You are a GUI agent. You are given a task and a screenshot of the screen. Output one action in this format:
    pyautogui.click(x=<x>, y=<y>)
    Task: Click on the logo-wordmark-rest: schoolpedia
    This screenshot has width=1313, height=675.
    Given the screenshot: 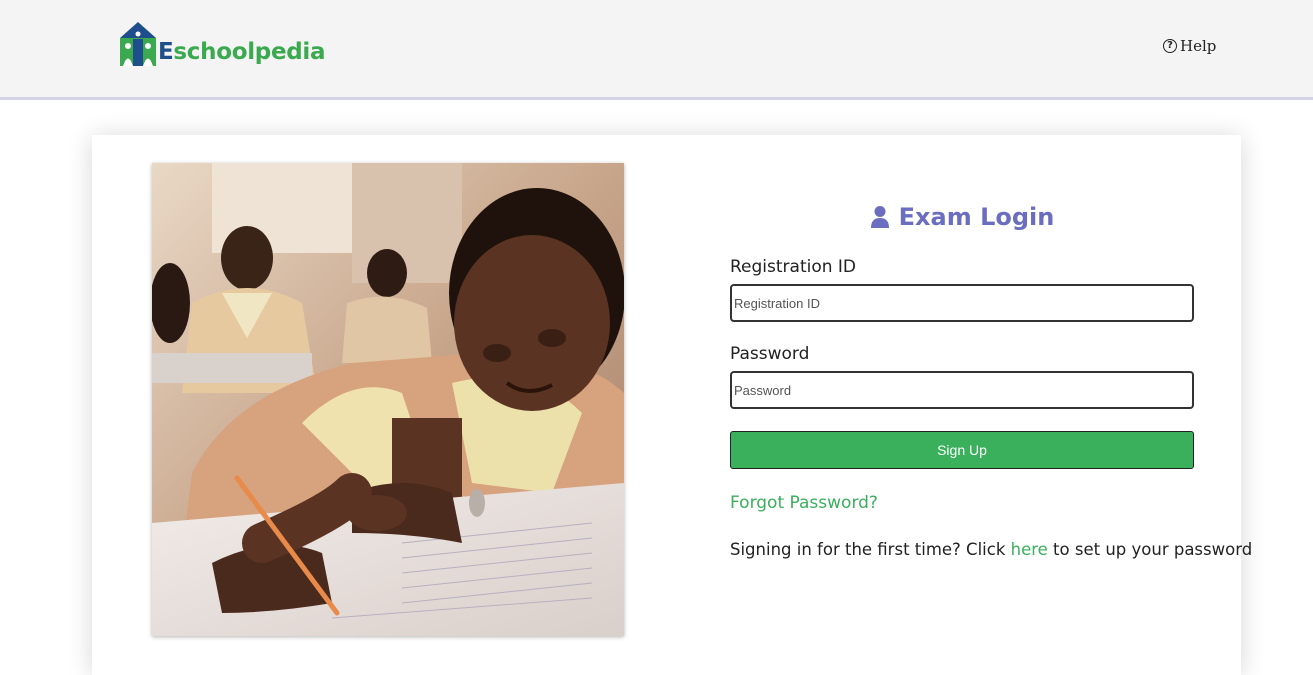 What is the action you would take?
    pyautogui.click(x=249, y=52)
    